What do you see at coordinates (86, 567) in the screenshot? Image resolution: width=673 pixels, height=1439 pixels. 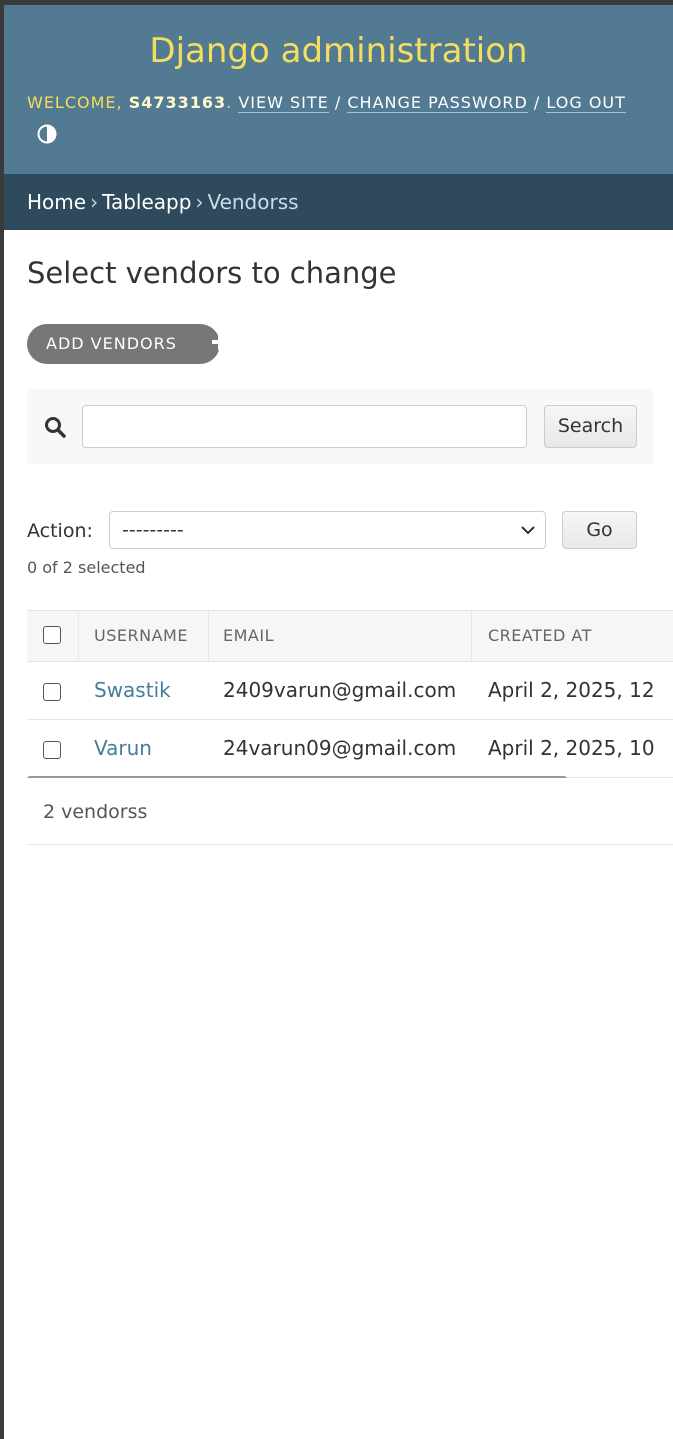 I see `selected-count: 0 of 2 selected` at bounding box center [86, 567].